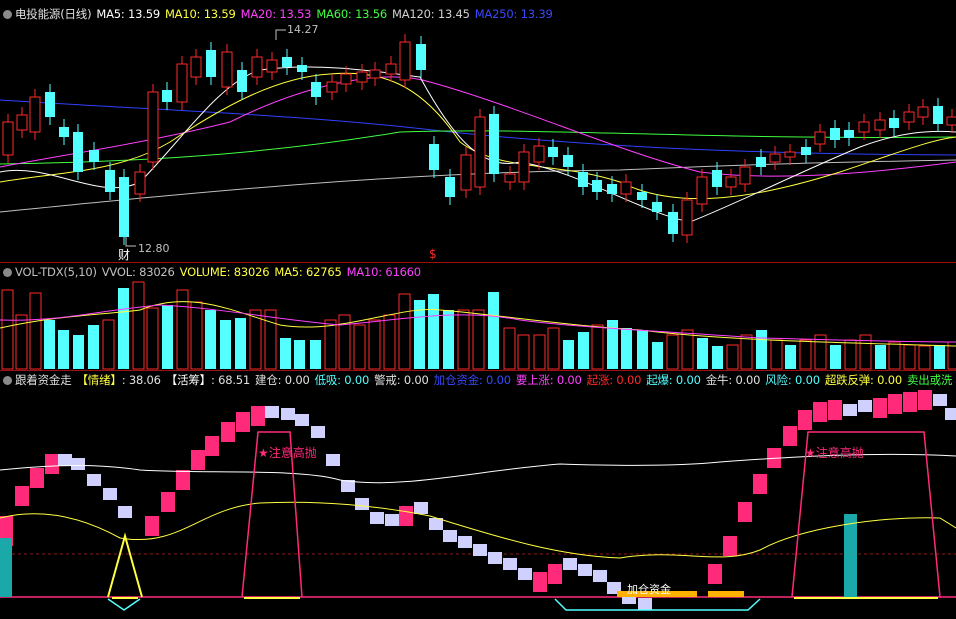 Image resolution: width=956 pixels, height=619 pixels. I want to click on qizhang-readout: 起涨: 0.00, so click(614, 380).